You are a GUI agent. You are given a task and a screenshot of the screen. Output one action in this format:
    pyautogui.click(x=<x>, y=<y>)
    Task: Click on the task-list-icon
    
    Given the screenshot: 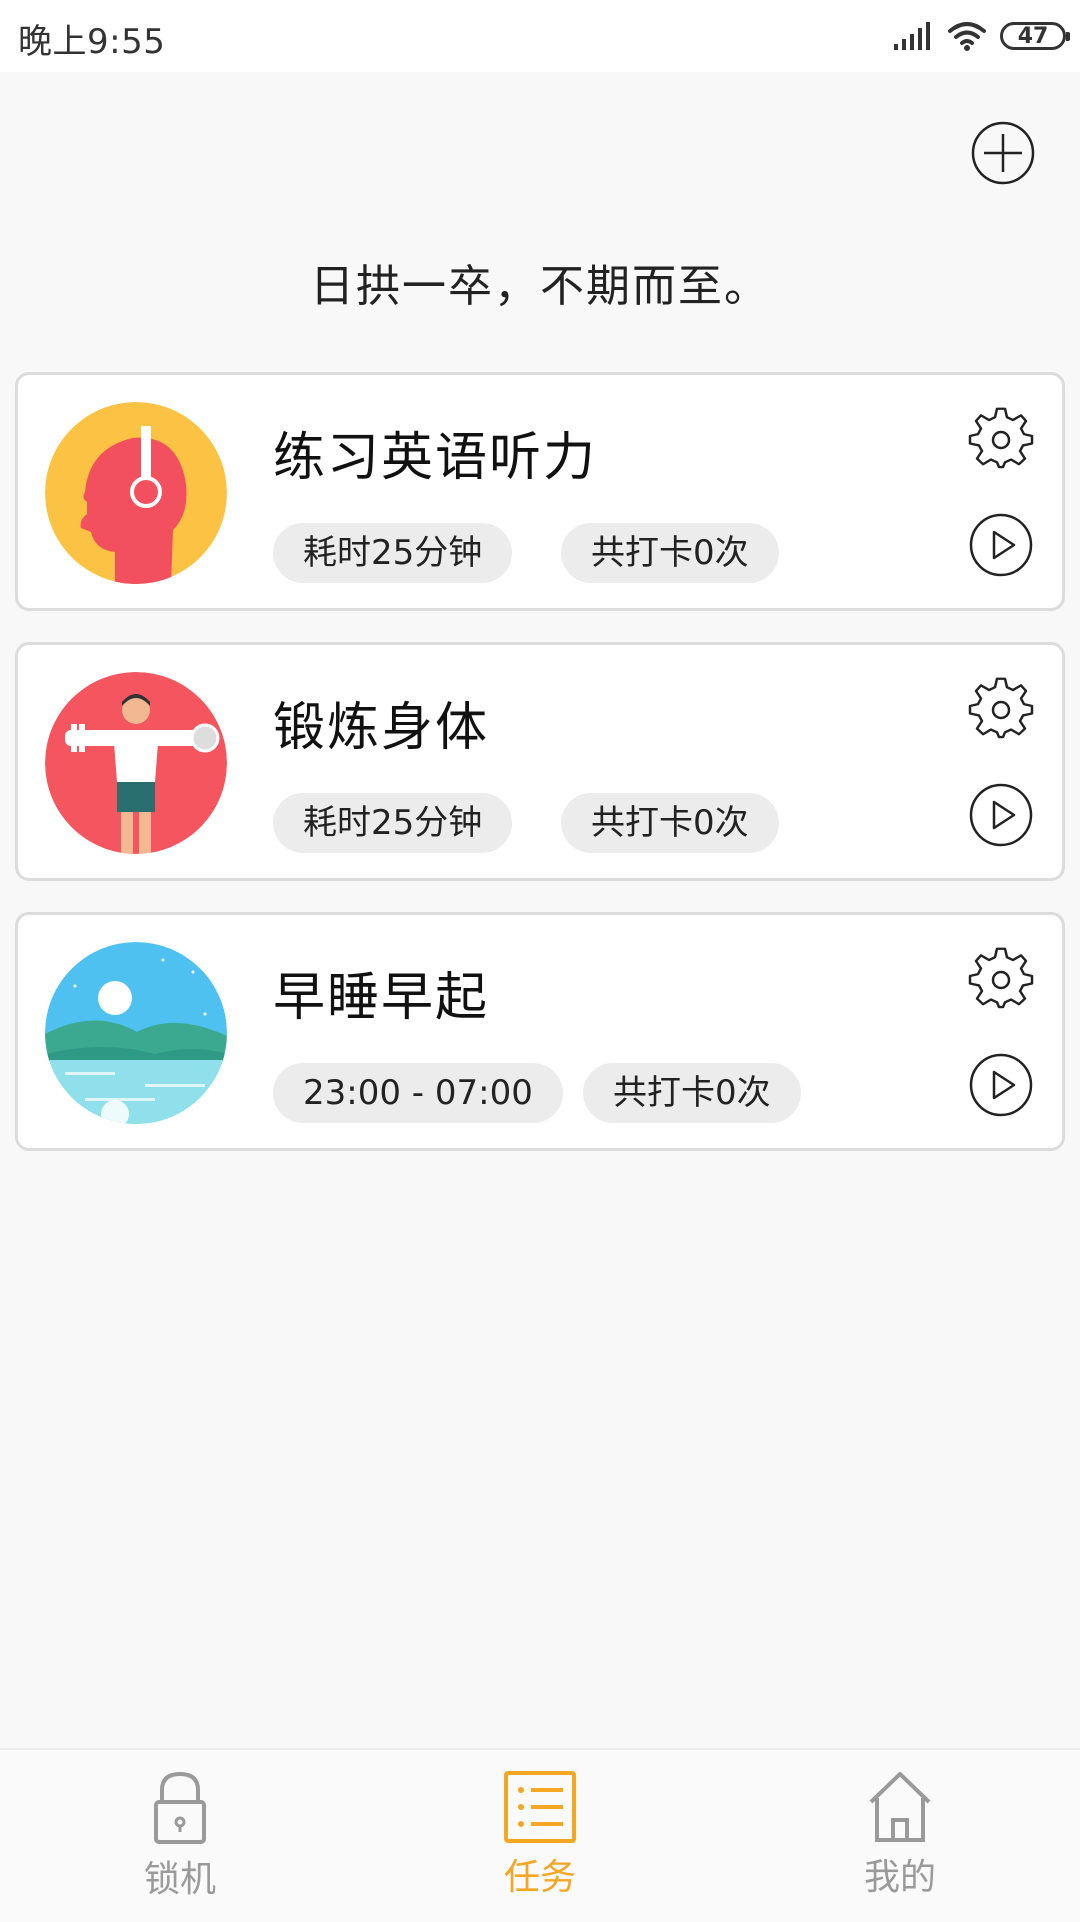 What is the action you would take?
    pyautogui.click(x=540, y=1807)
    